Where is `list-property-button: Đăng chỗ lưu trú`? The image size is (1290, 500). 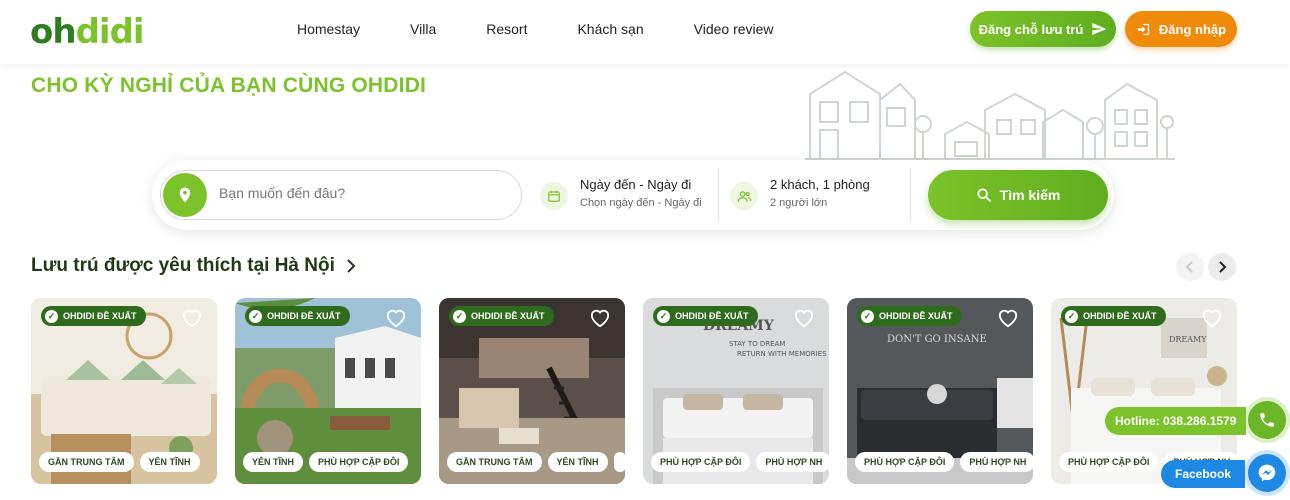
list-property-button: Đăng chỗ lưu trú is located at coordinates (1043, 29).